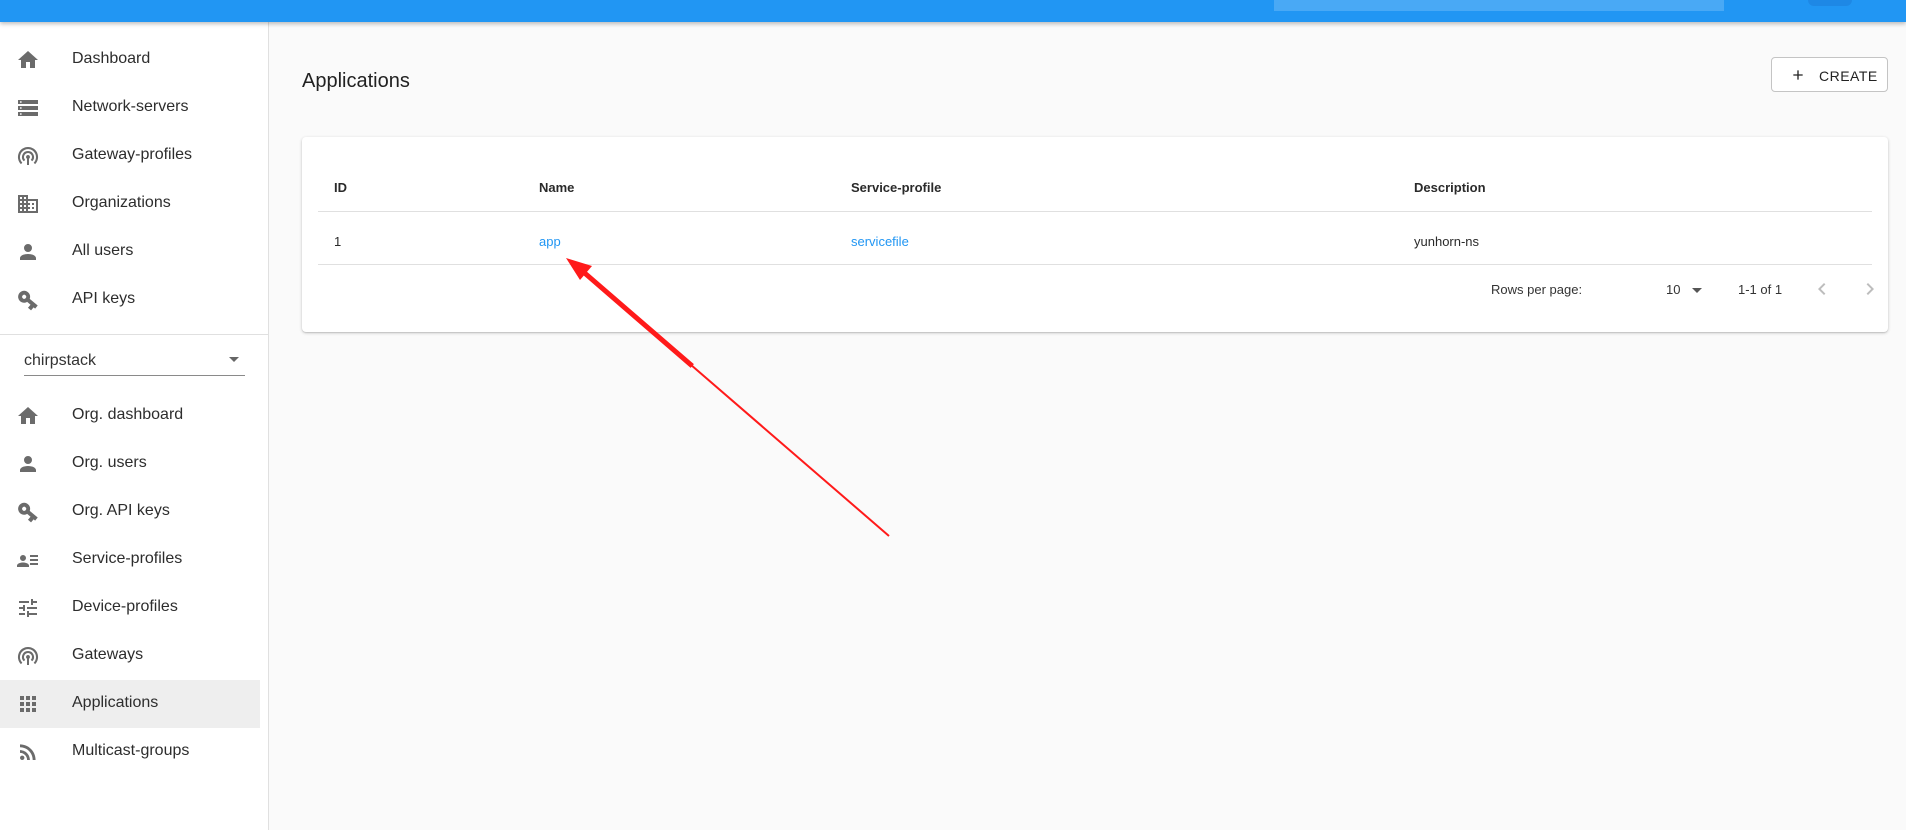 The width and height of the screenshot is (1906, 830). Describe the element at coordinates (1848, 76) in the screenshot. I see `create-button-label: CREATE` at that location.